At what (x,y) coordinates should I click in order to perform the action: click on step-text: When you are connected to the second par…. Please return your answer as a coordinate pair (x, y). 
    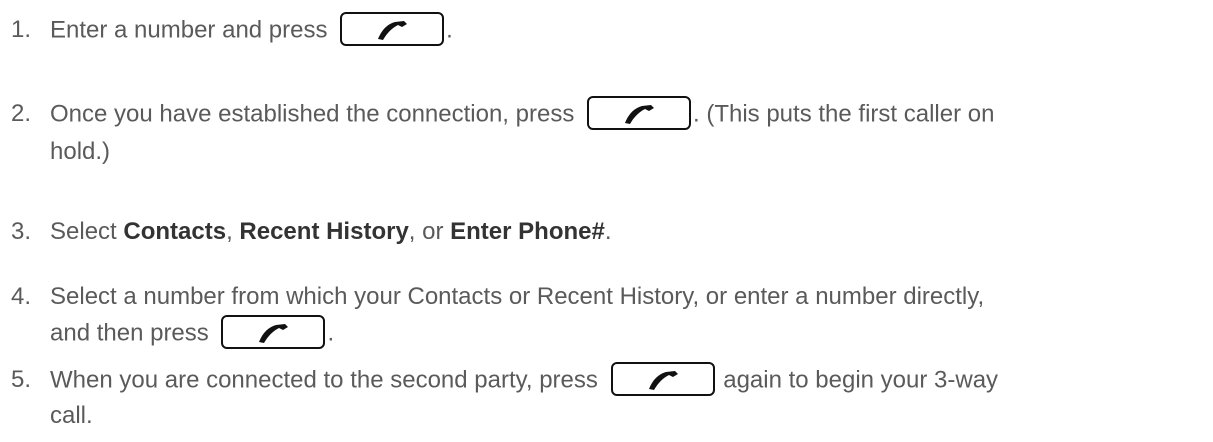
    Looking at the image, I should click on (327, 380).